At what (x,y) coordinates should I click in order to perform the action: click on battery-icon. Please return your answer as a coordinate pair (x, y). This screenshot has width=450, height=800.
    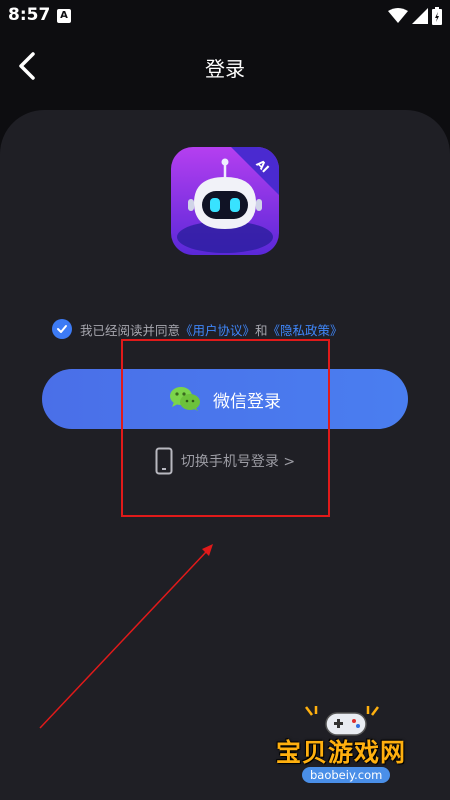
    Looking at the image, I should click on (437, 16).